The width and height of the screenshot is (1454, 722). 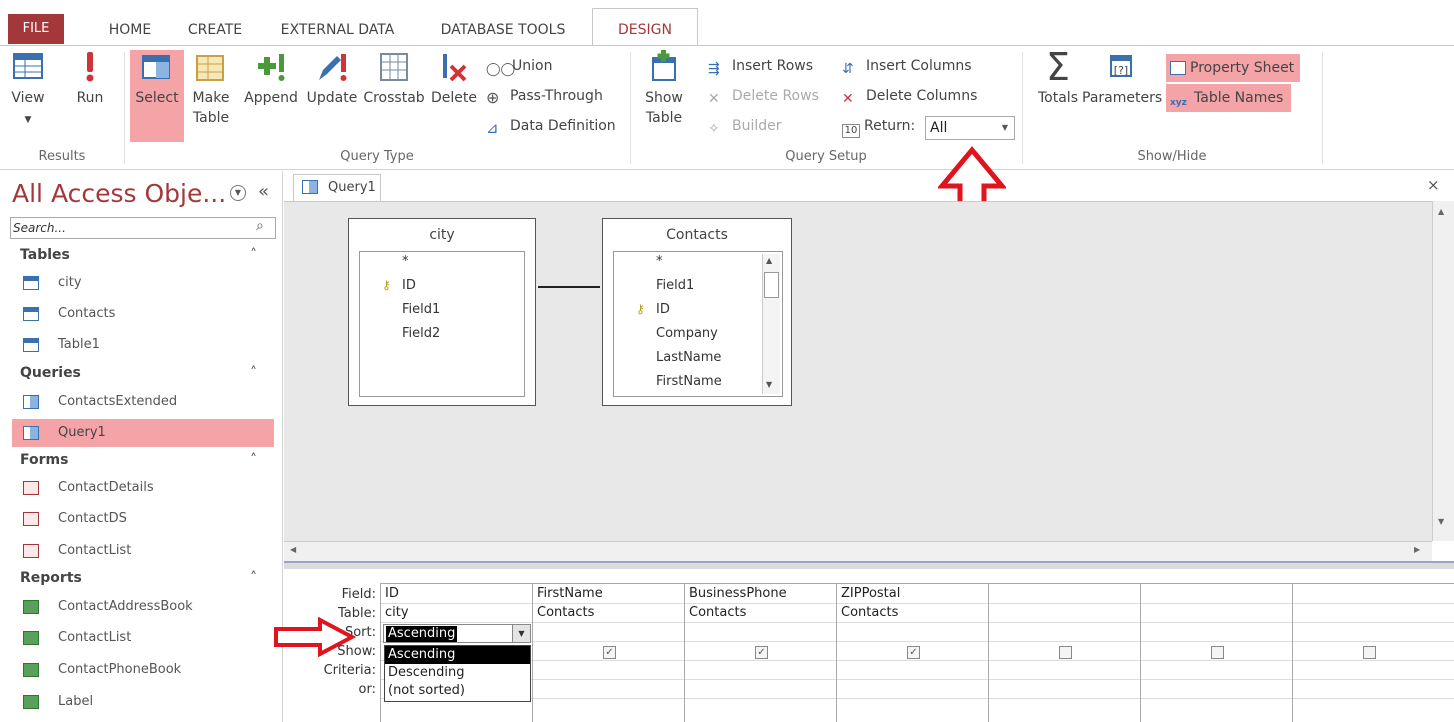 I want to click on section-queries: Queries ˄, so click(x=138, y=373).